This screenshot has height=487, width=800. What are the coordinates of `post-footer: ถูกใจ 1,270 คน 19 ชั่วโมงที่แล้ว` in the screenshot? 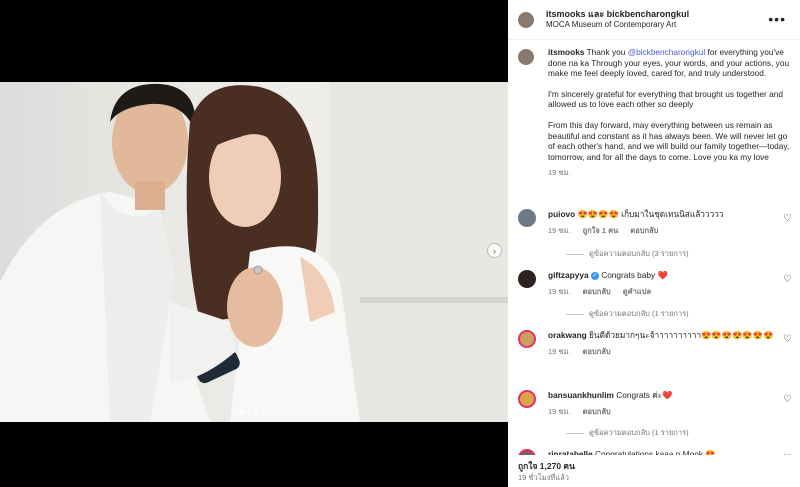 It's located at (654, 471).